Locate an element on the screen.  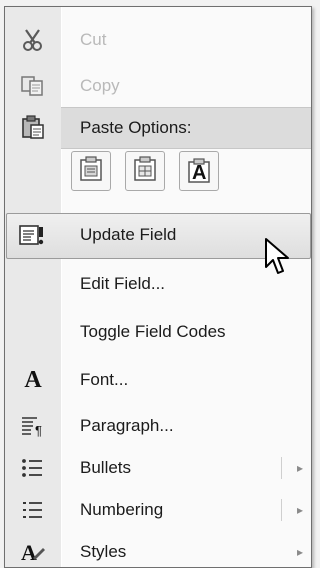
menu-item-bullets: Bullets ▸ is located at coordinates (158, 468).